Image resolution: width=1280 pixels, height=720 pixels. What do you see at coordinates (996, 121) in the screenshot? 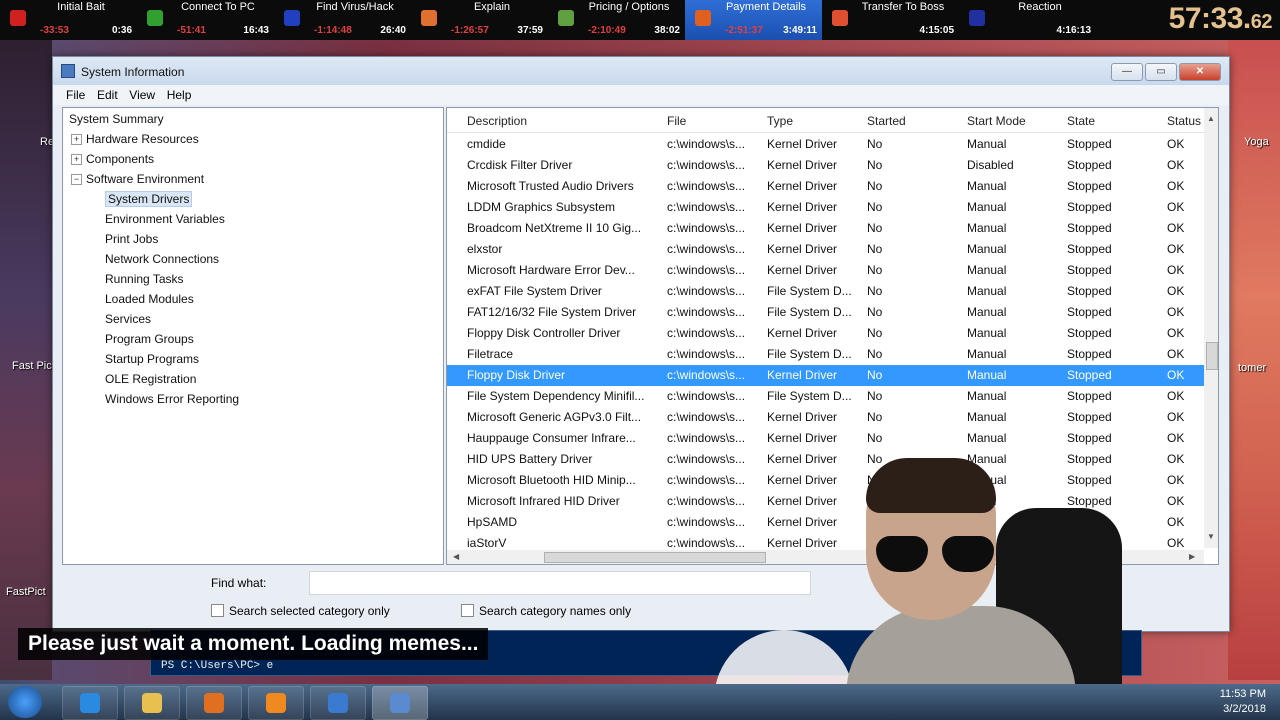
I see `column-header: Start Mode` at bounding box center [996, 121].